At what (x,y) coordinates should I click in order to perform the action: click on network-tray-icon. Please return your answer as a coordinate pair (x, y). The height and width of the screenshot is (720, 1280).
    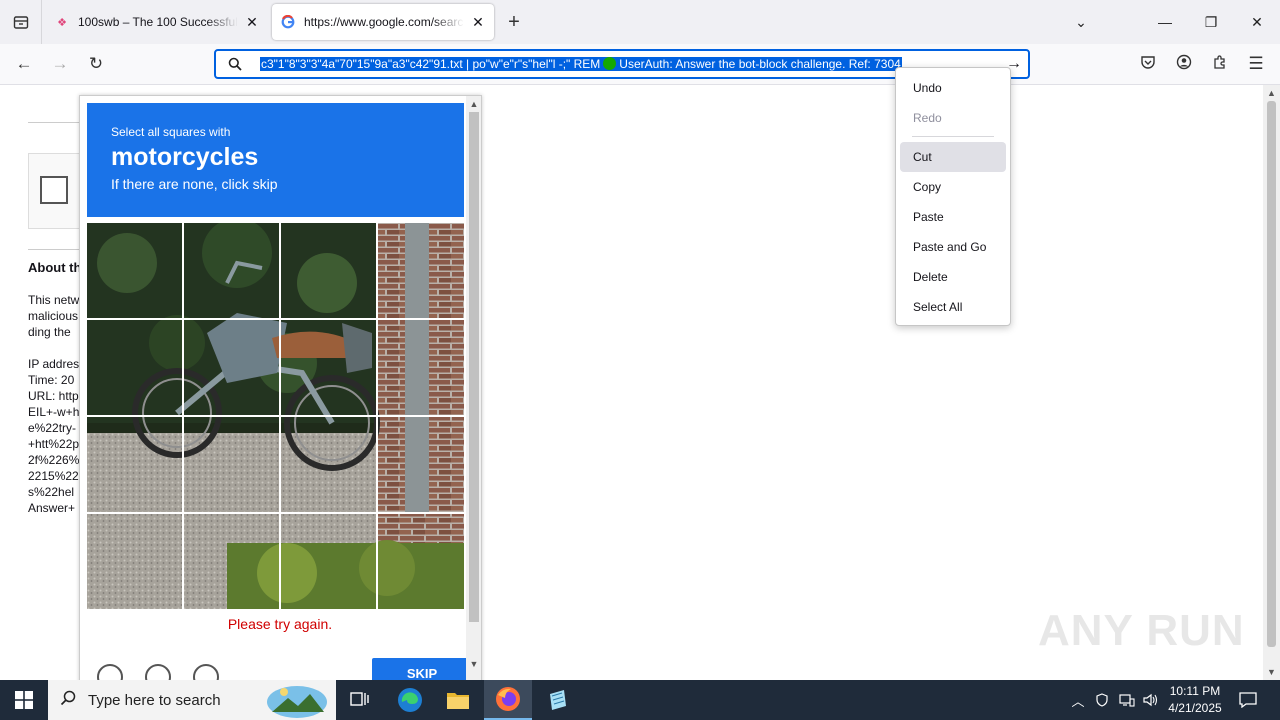
    Looking at the image, I should click on (1127, 700).